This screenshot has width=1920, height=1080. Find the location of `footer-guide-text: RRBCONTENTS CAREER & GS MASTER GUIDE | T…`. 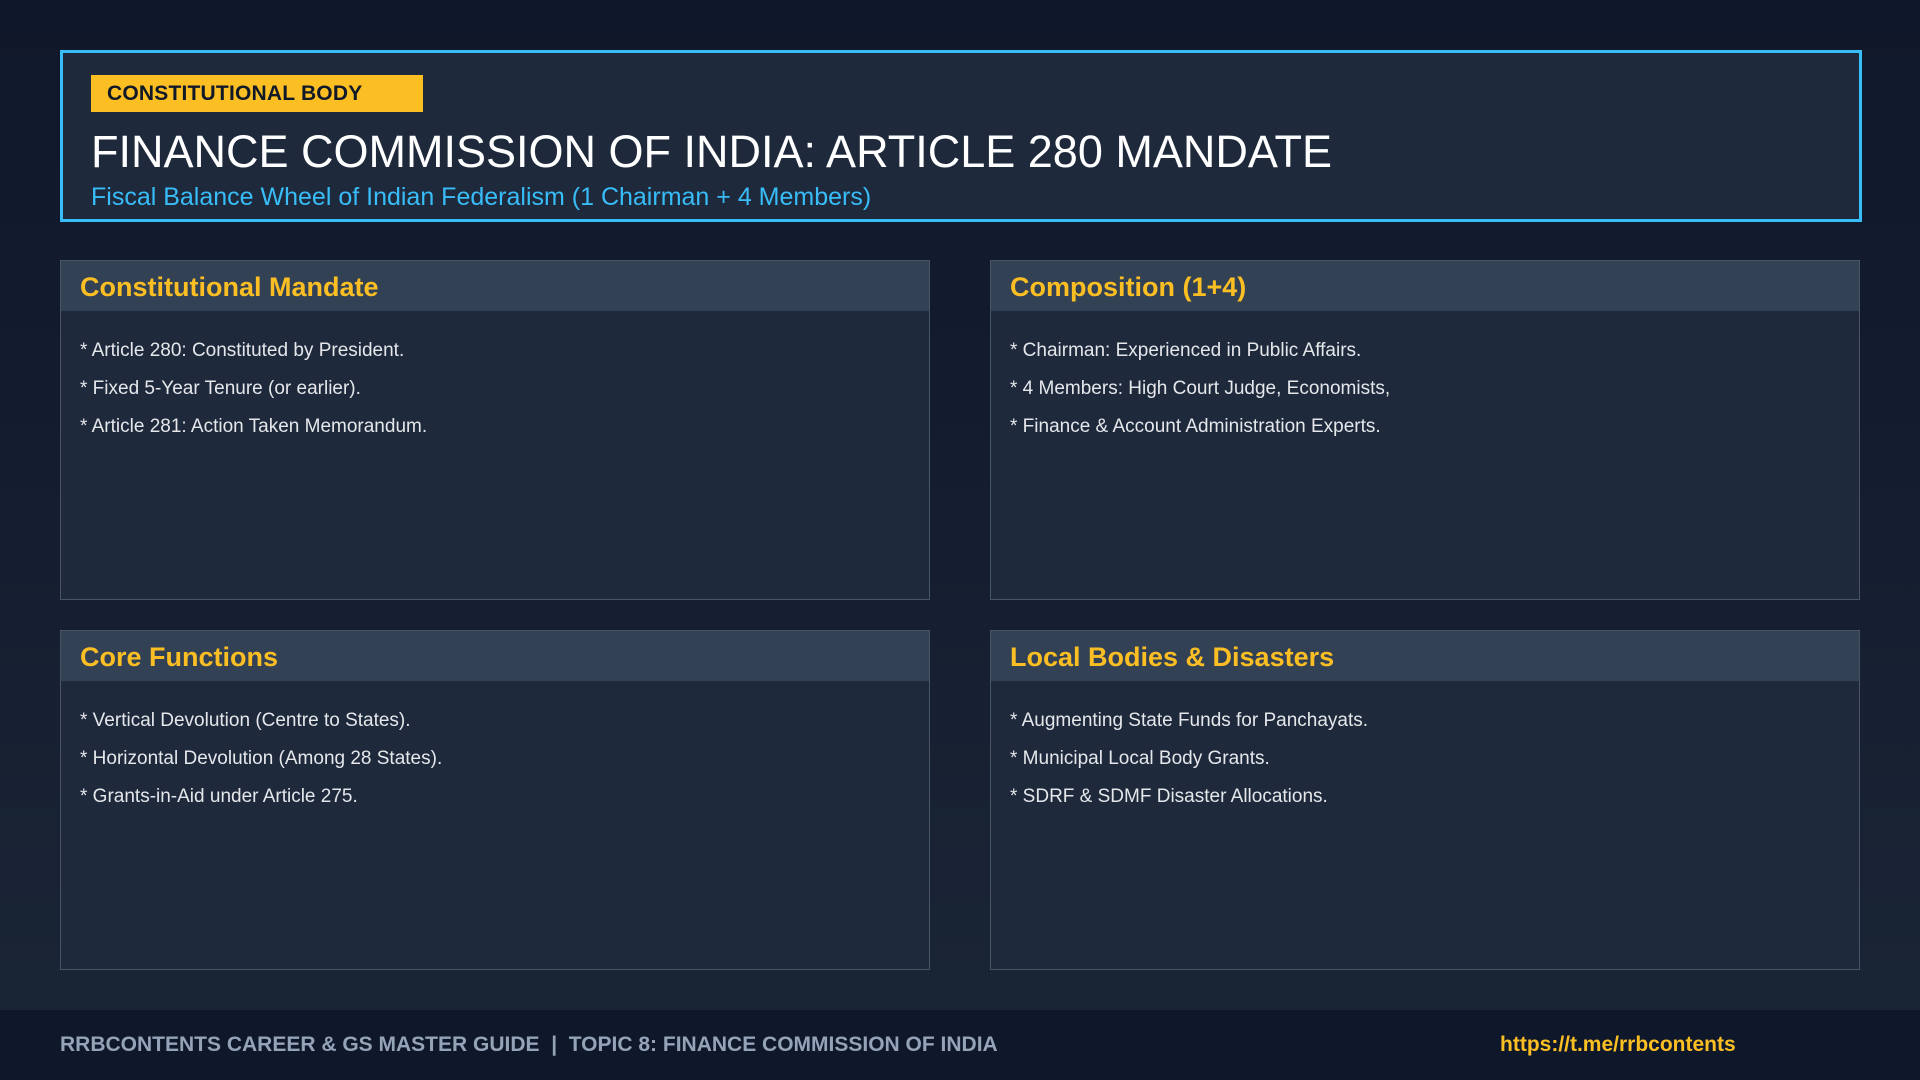

footer-guide-text: RRBCONTENTS CAREER & GS MASTER GUIDE | T… is located at coordinates (529, 1044).